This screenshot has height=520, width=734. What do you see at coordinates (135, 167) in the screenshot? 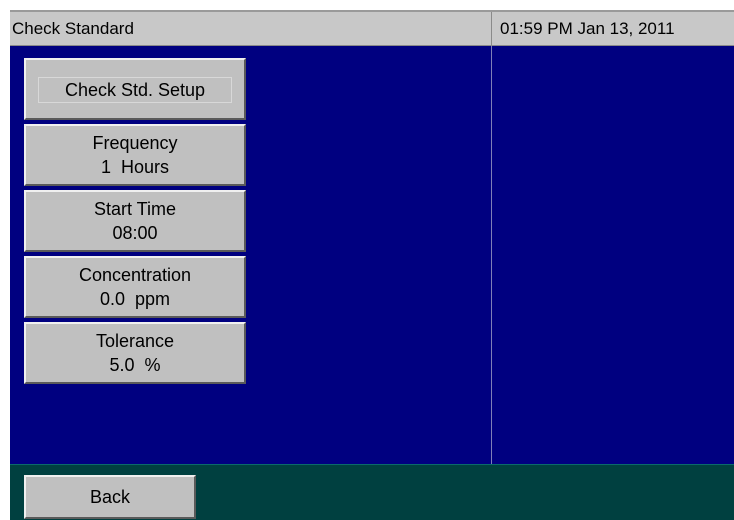
I see `frequency-value: 1 Hours` at bounding box center [135, 167].